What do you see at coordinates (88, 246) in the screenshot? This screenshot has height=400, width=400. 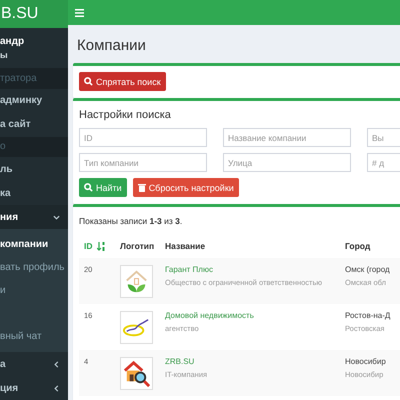 I see `column-header: ID` at bounding box center [88, 246].